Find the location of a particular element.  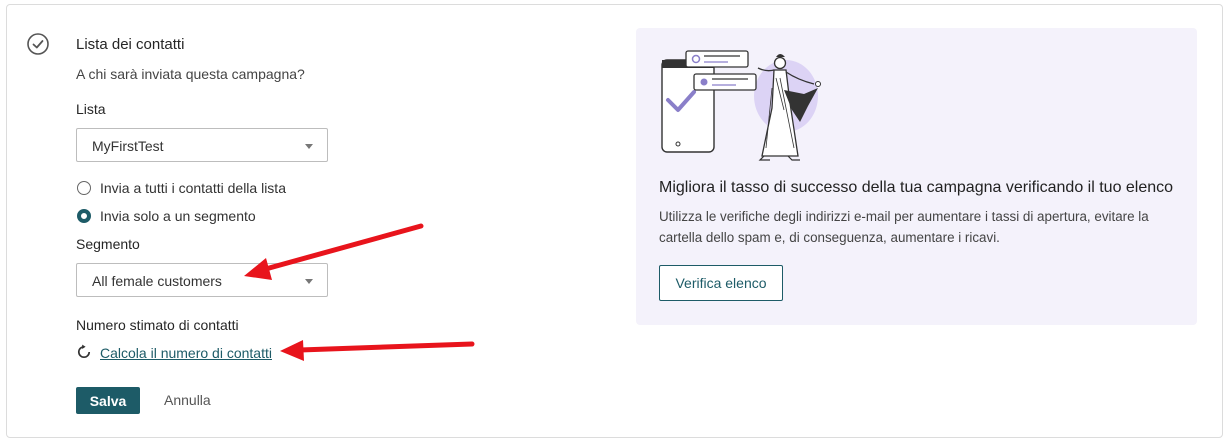

radio-send-segment-button is located at coordinates (84, 216).